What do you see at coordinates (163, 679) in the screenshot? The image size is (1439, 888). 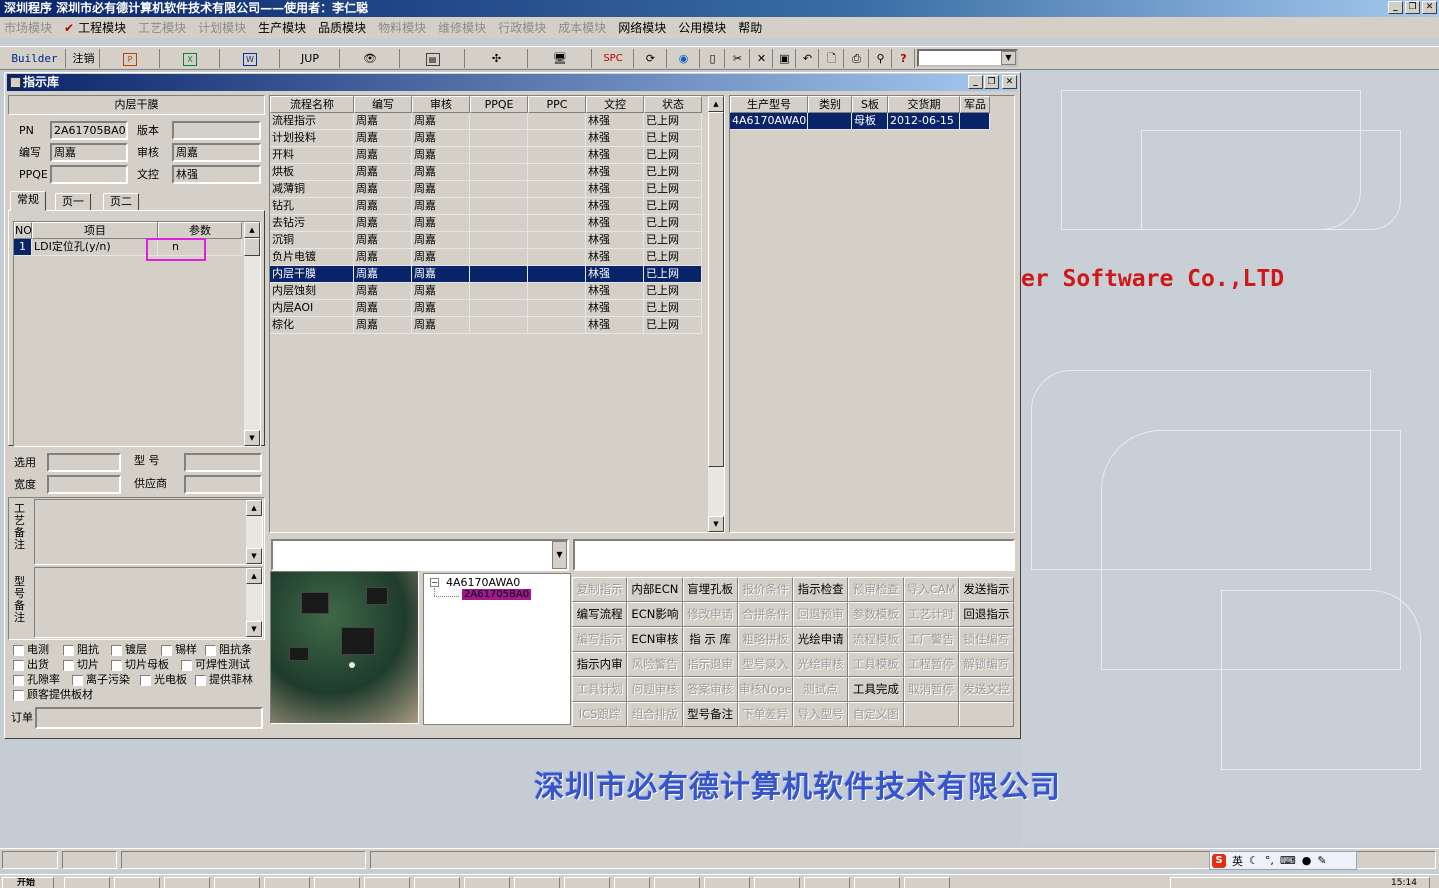 I see `checkbox-11: 光电板` at bounding box center [163, 679].